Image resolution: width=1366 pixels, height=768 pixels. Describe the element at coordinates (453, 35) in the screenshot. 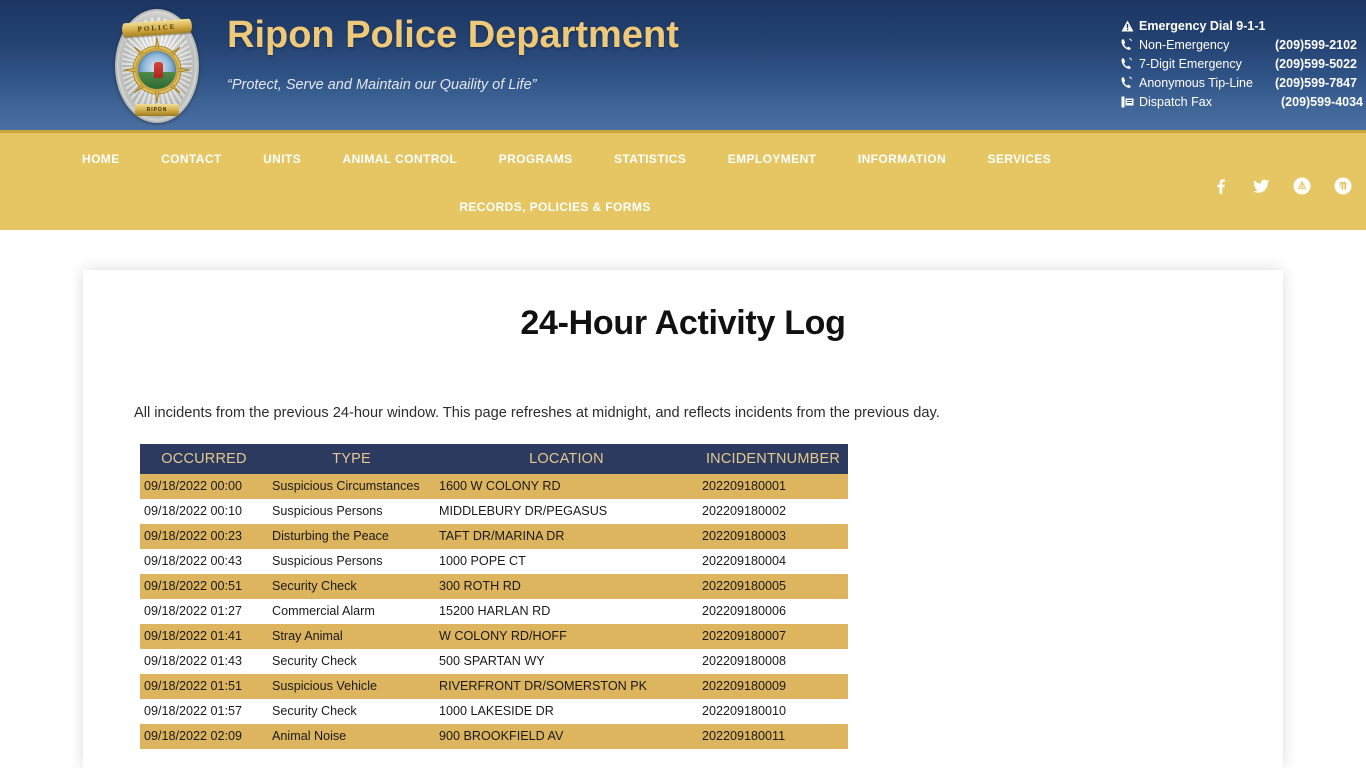

I see `department-title: Ripon Police Department` at that location.